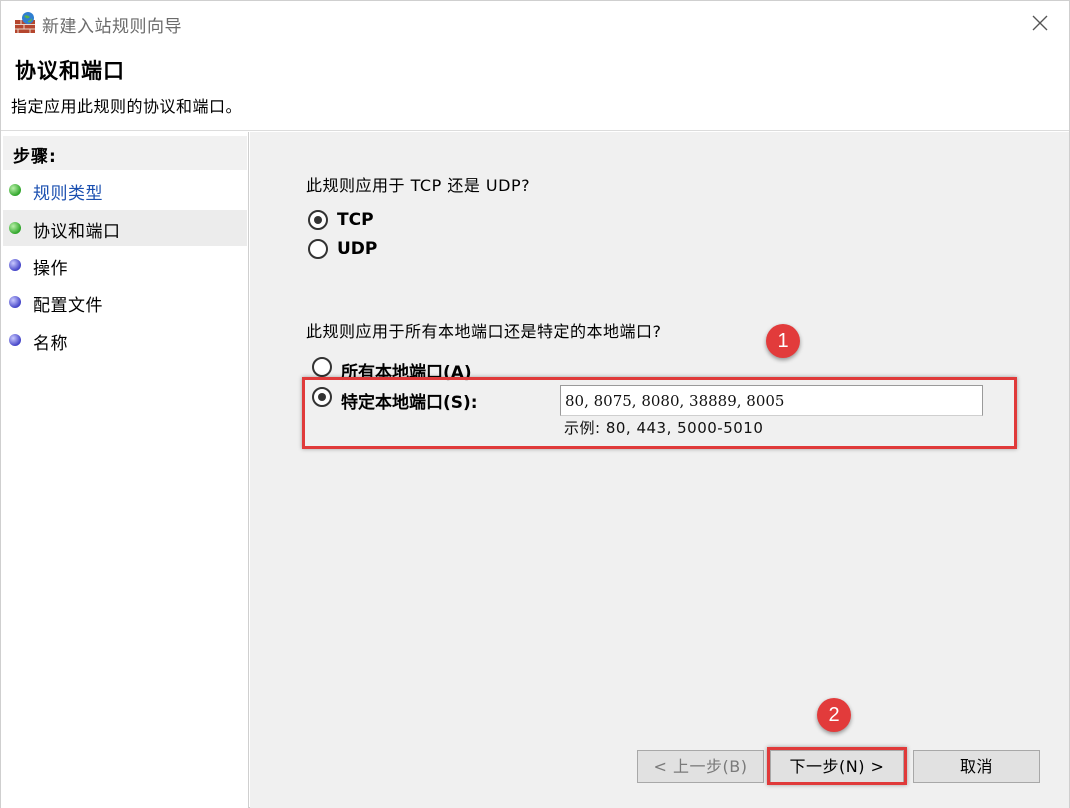  I want to click on ports-question: 此规则应用于所有本地端口还是特定的本地端口?, so click(484, 331).